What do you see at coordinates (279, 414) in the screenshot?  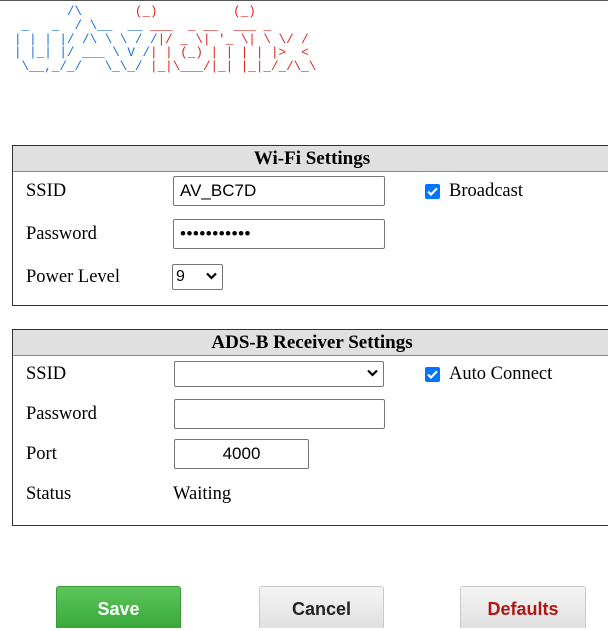 I see `adsb-password-input` at bounding box center [279, 414].